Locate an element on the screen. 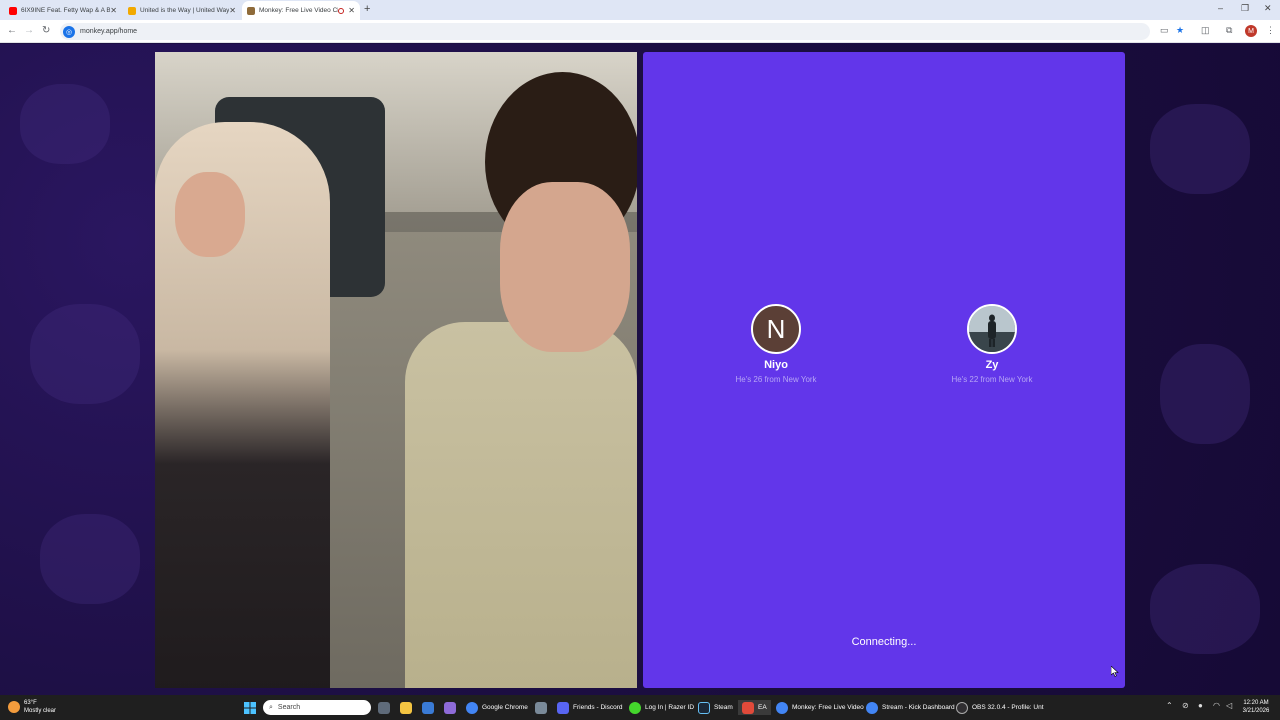  bookmark-star-icon: ★ is located at coordinates (1180, 30).